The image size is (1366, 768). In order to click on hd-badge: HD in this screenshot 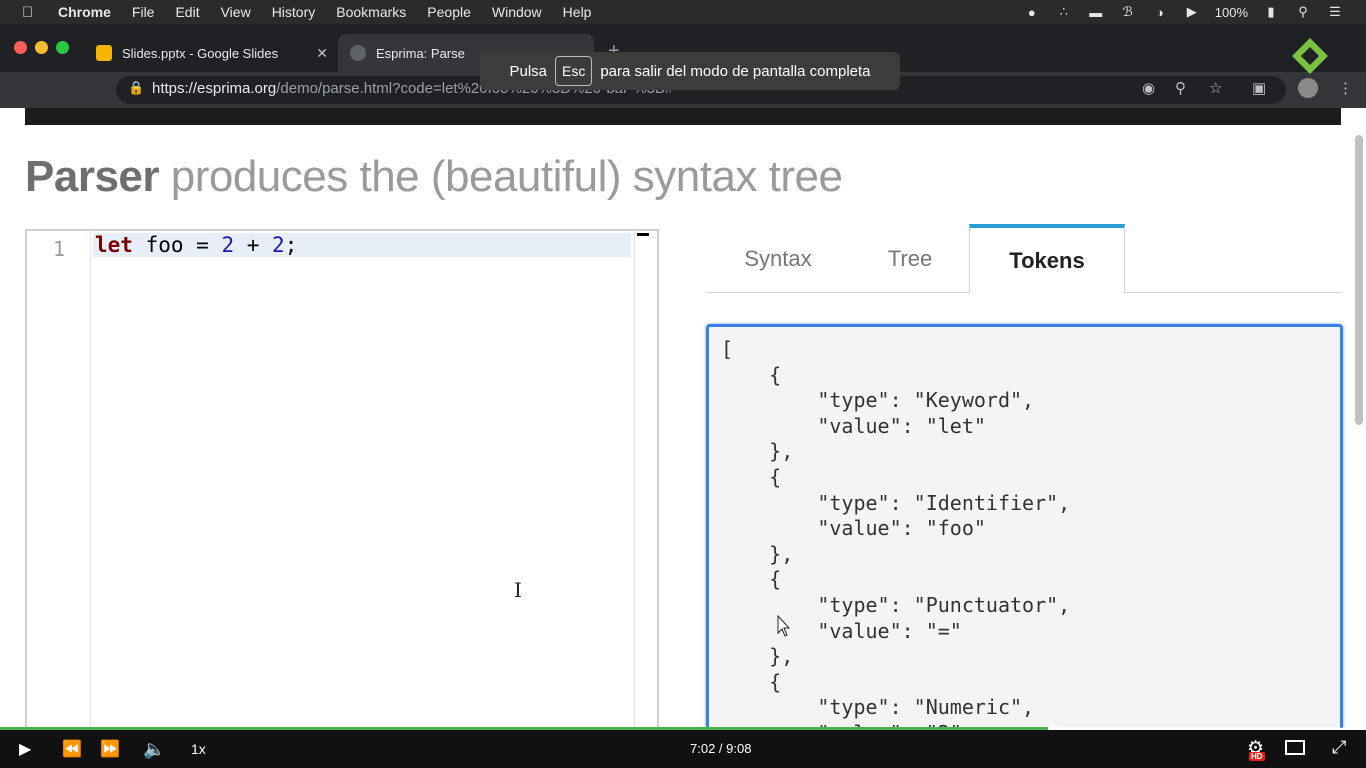, I will do `click(1257, 756)`.